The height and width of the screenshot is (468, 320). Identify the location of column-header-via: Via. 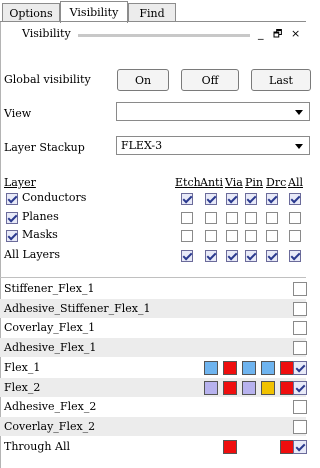
(234, 182).